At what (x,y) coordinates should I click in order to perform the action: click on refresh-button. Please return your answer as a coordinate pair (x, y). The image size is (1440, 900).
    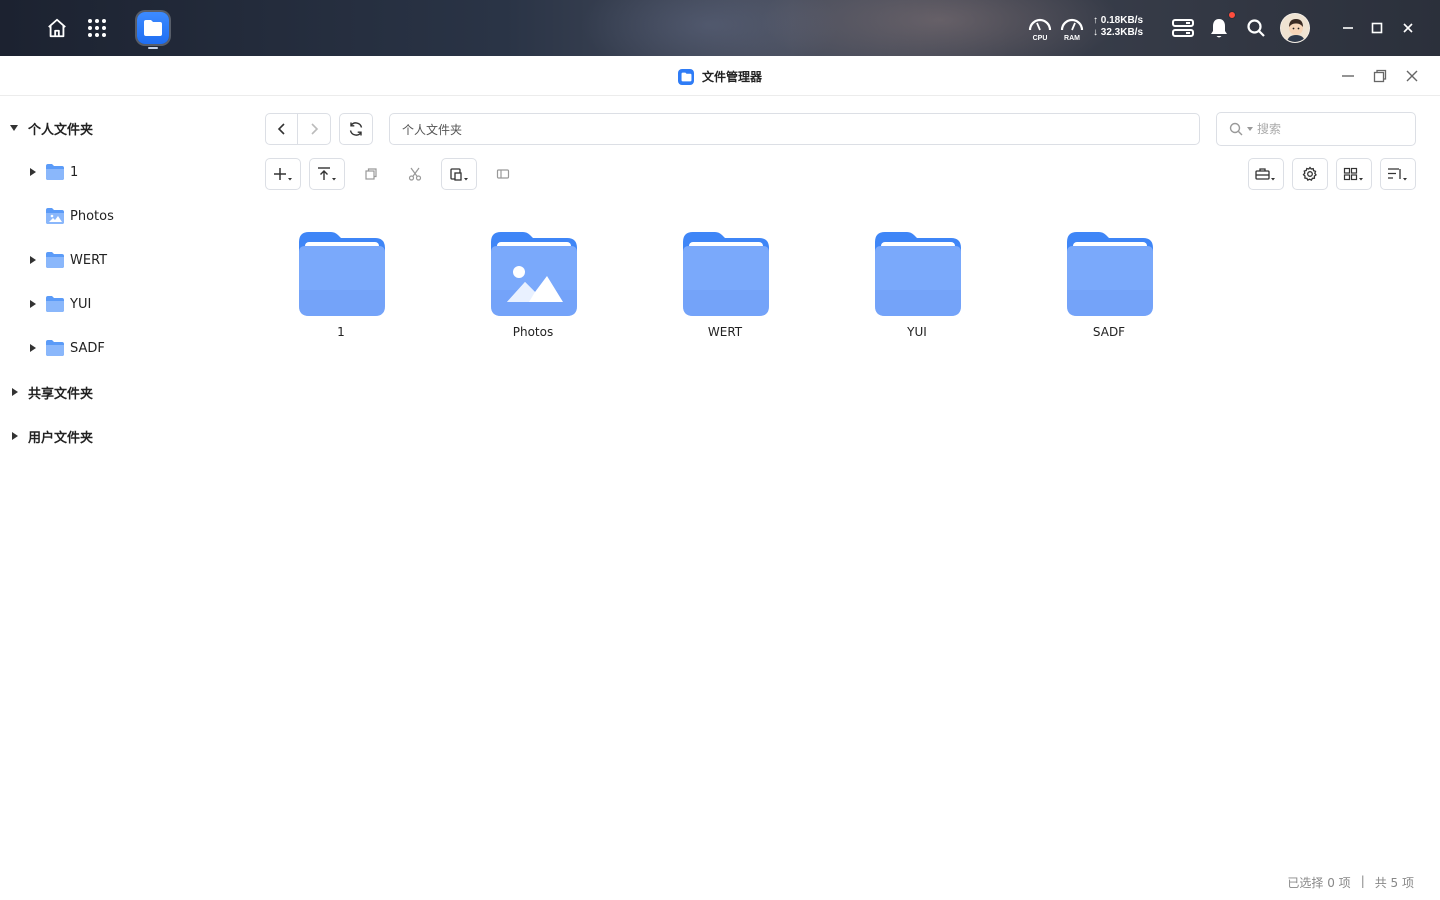
    Looking at the image, I should click on (356, 129).